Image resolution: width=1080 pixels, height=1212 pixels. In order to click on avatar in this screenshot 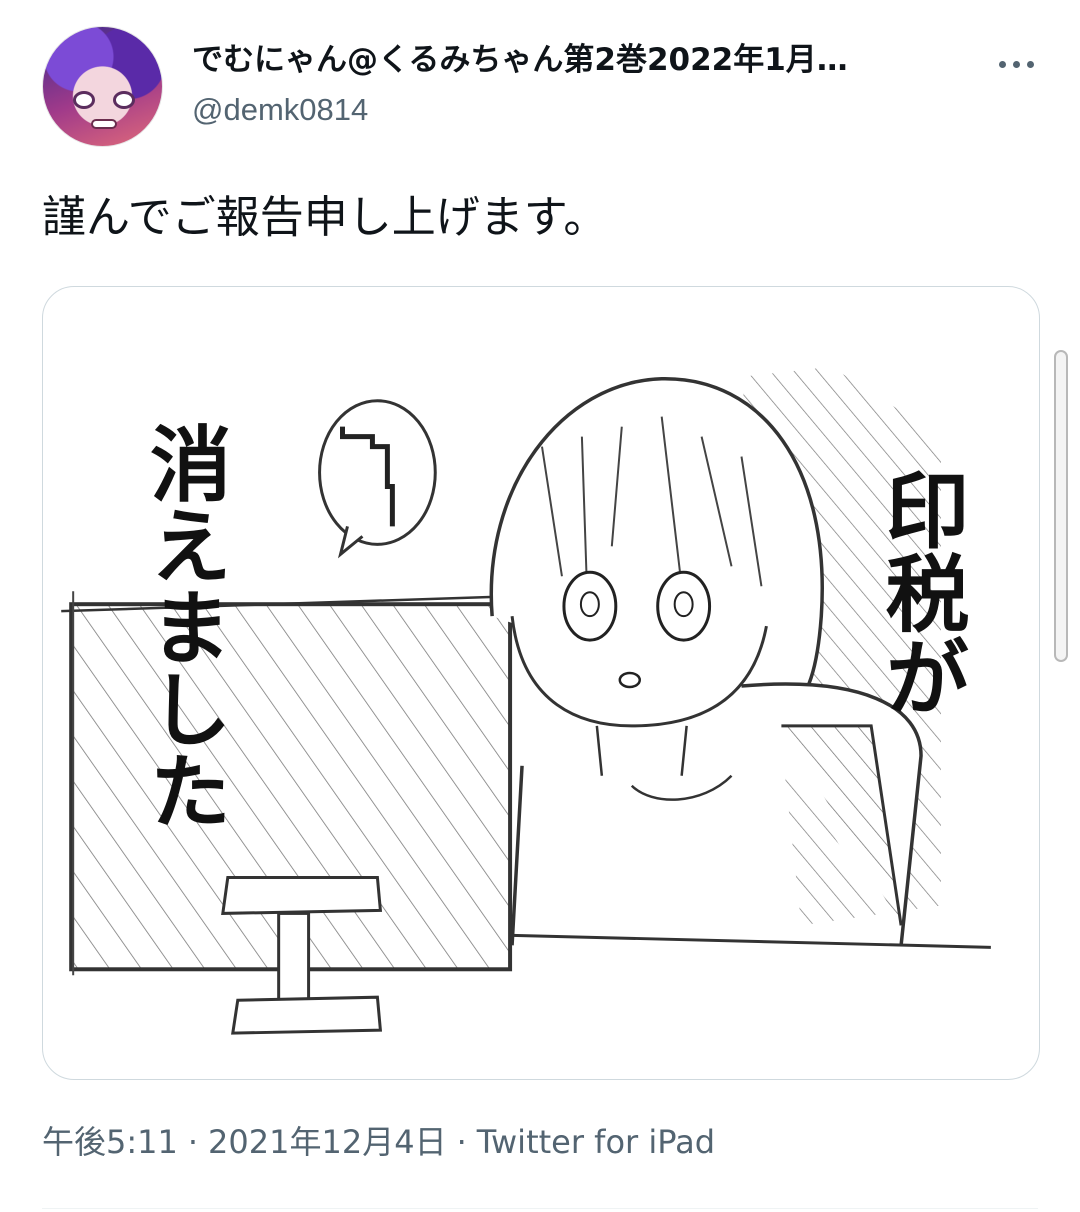, I will do `click(102, 86)`.